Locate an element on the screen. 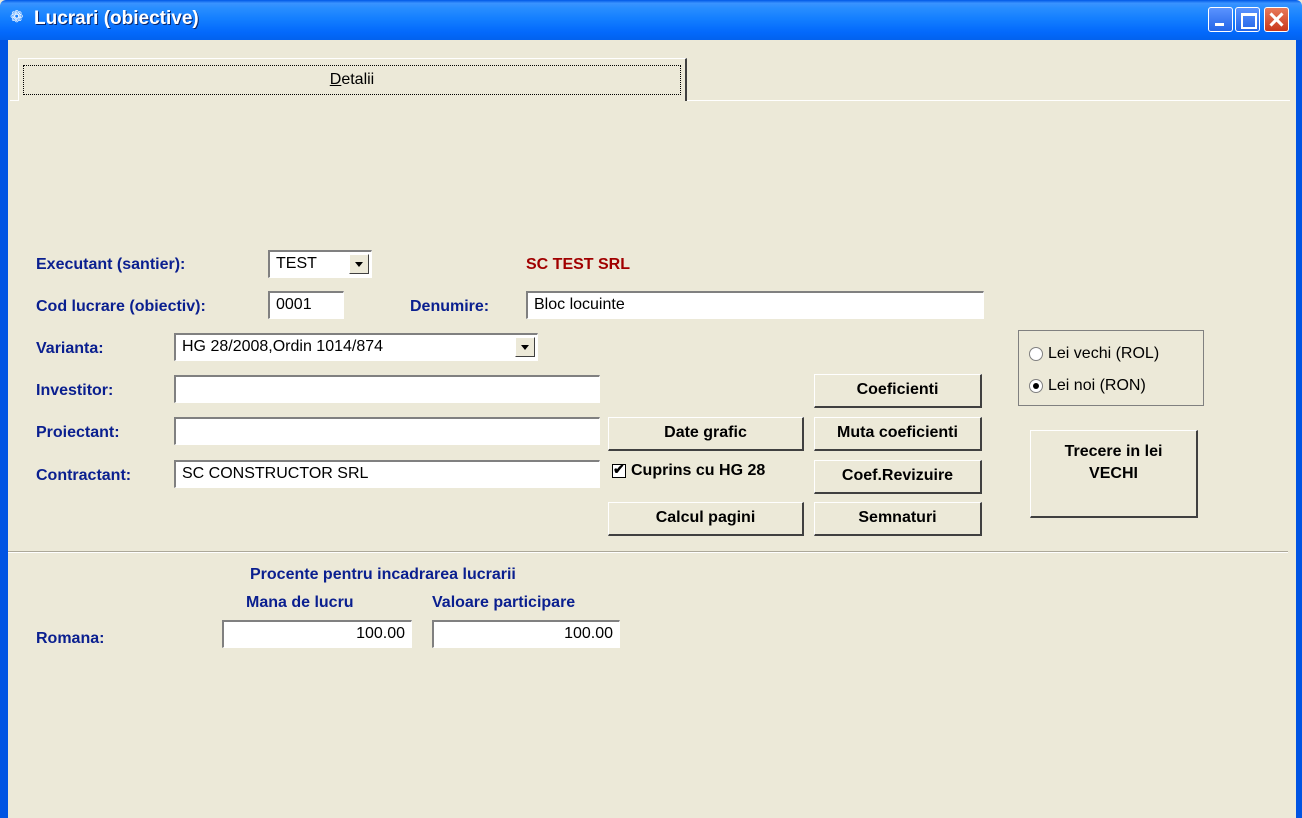 The width and height of the screenshot is (1302, 818). investitor-label: Investitor: is located at coordinates (75, 390).